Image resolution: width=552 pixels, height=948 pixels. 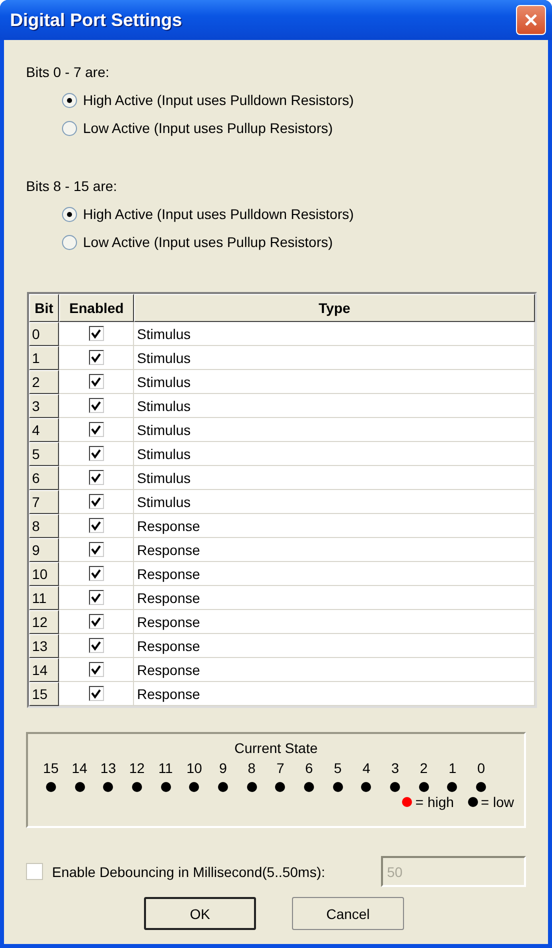 What do you see at coordinates (334, 308) in the screenshot?
I see `column-header: Type` at bounding box center [334, 308].